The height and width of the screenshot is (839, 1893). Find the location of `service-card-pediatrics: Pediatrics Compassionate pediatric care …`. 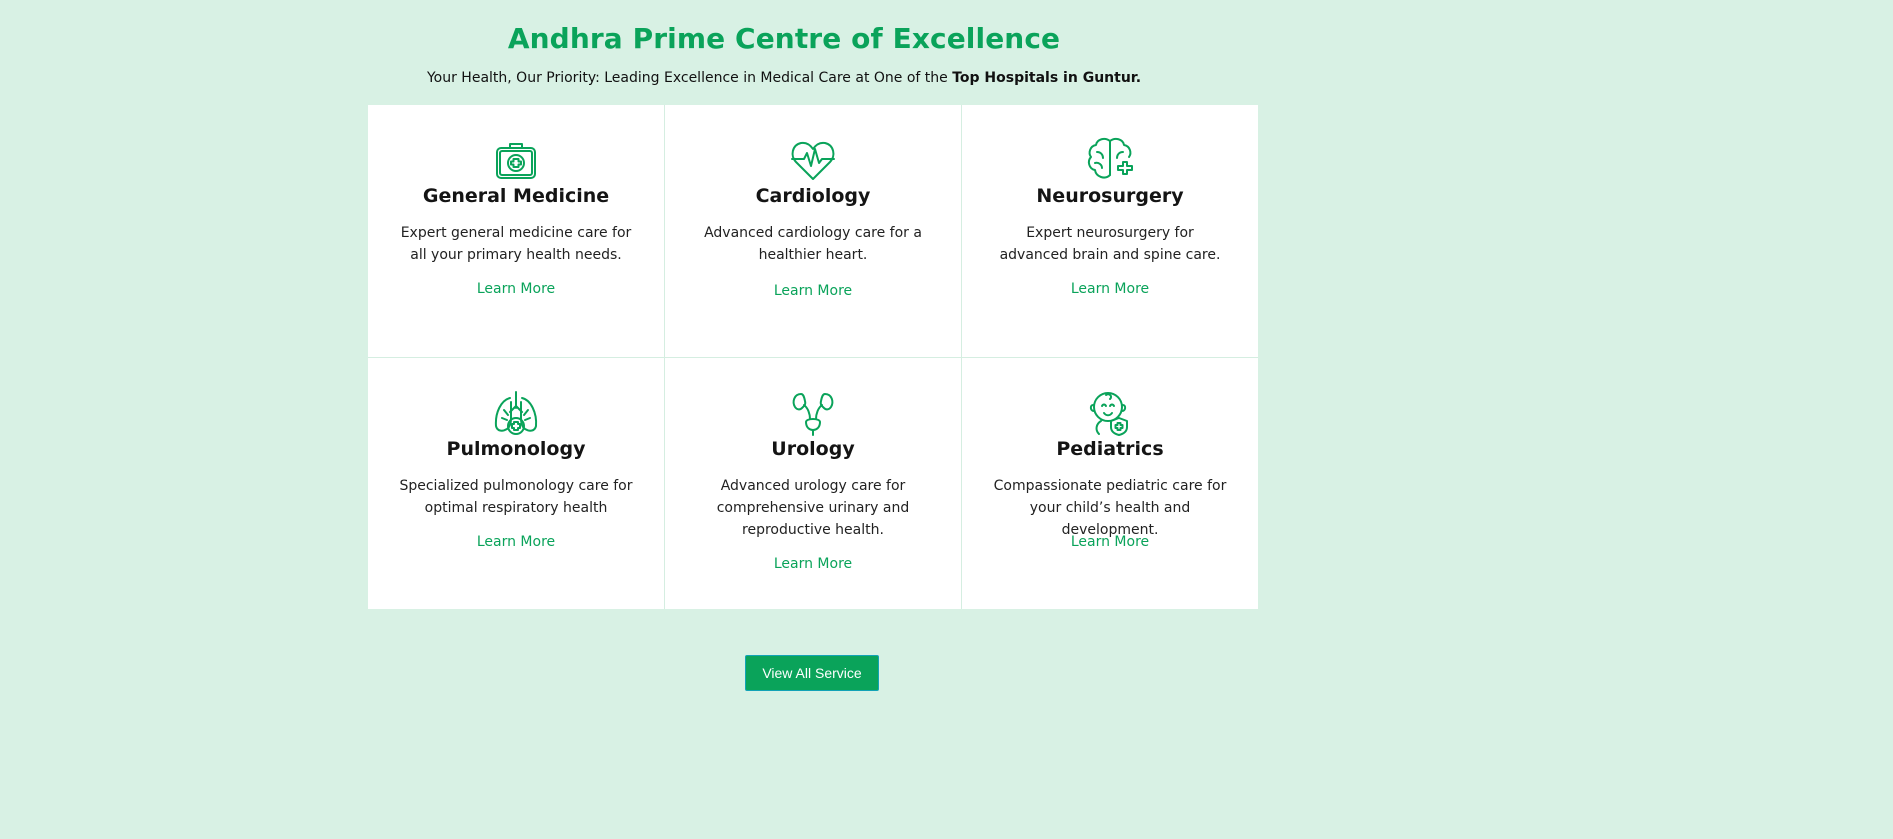

service-card-pediatrics: Pediatrics Compassionate pediatric care … is located at coordinates (1110, 483).